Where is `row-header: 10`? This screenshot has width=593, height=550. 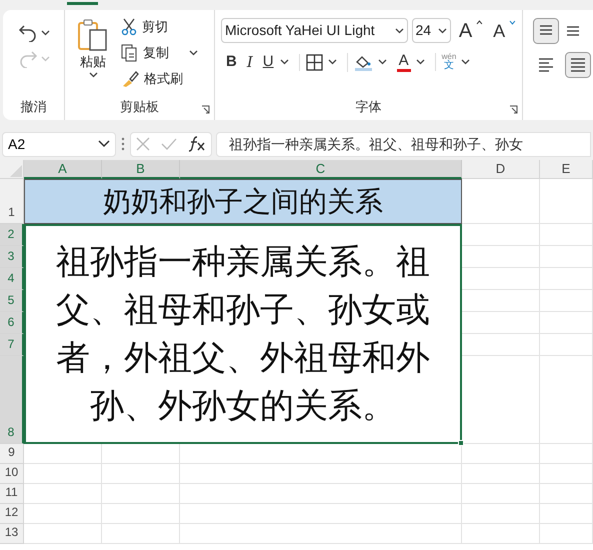
row-header: 10 is located at coordinates (12, 474).